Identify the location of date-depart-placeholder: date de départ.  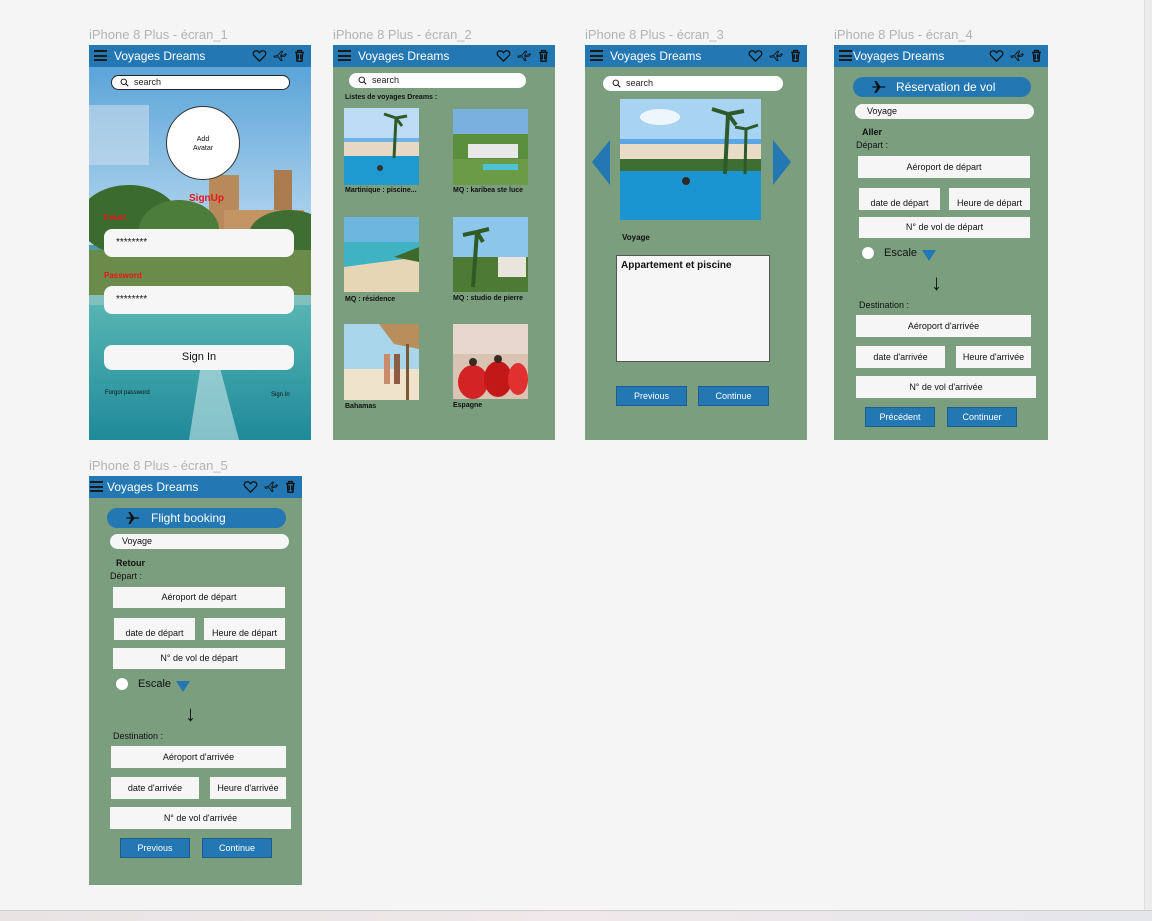
(154, 633).